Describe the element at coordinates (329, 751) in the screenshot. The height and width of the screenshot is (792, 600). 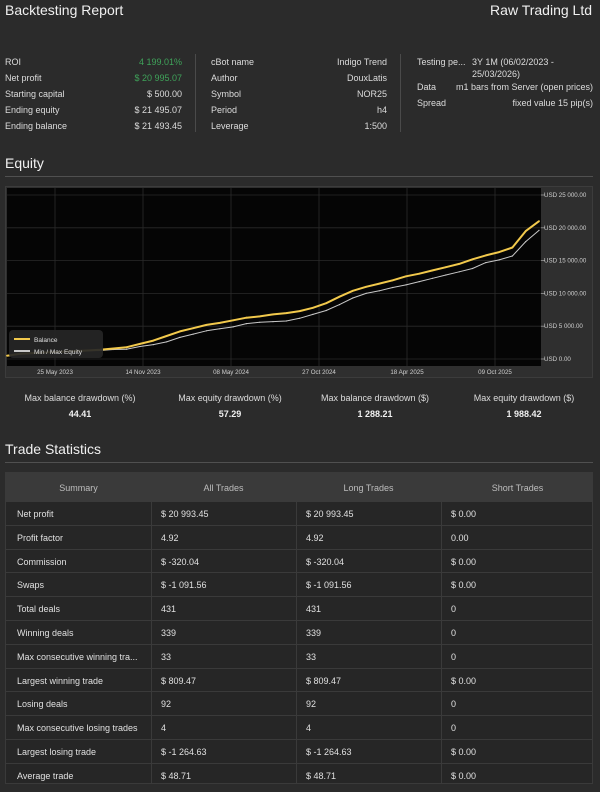
I see `table-cell: $ -1 264.63` at that location.